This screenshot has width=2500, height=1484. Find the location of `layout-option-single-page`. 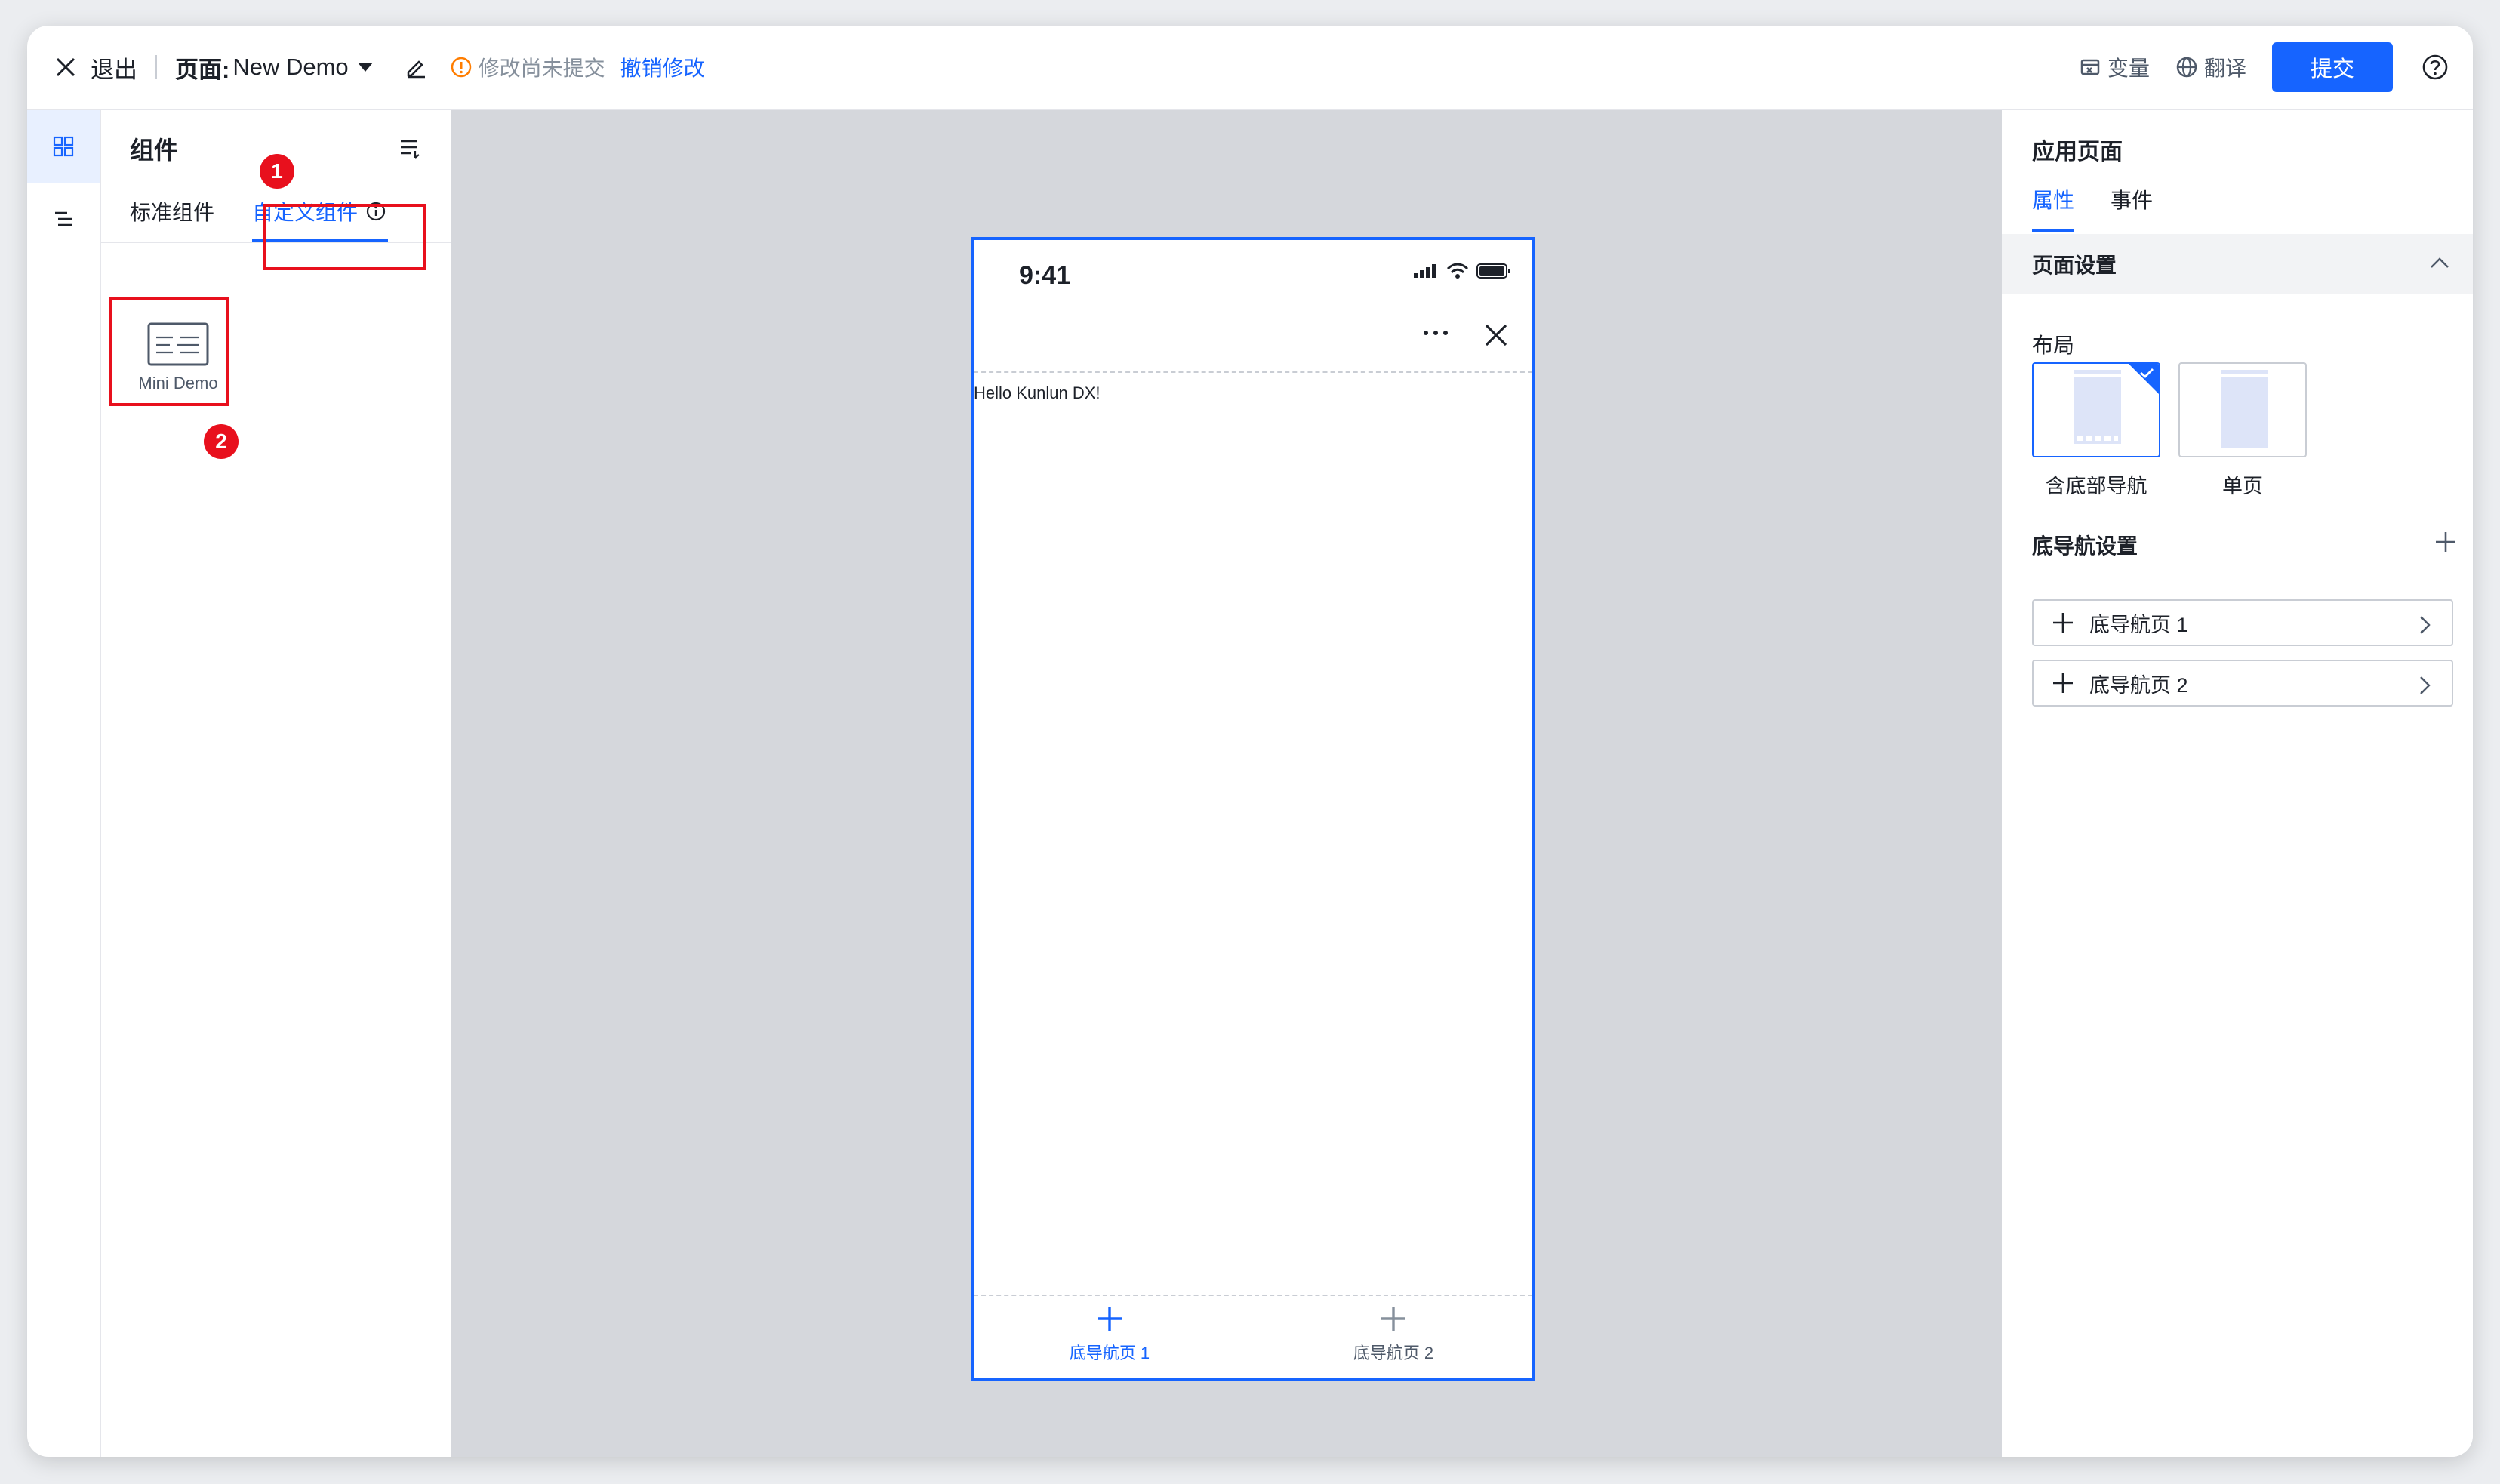

layout-option-single-page is located at coordinates (2242, 409).